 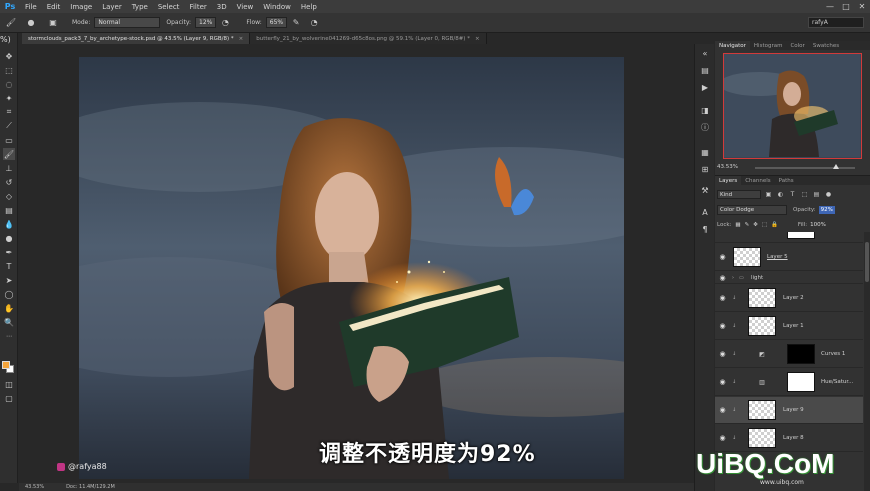 I want to click on lock-transparent-icon: ▦, so click(x=737, y=225).